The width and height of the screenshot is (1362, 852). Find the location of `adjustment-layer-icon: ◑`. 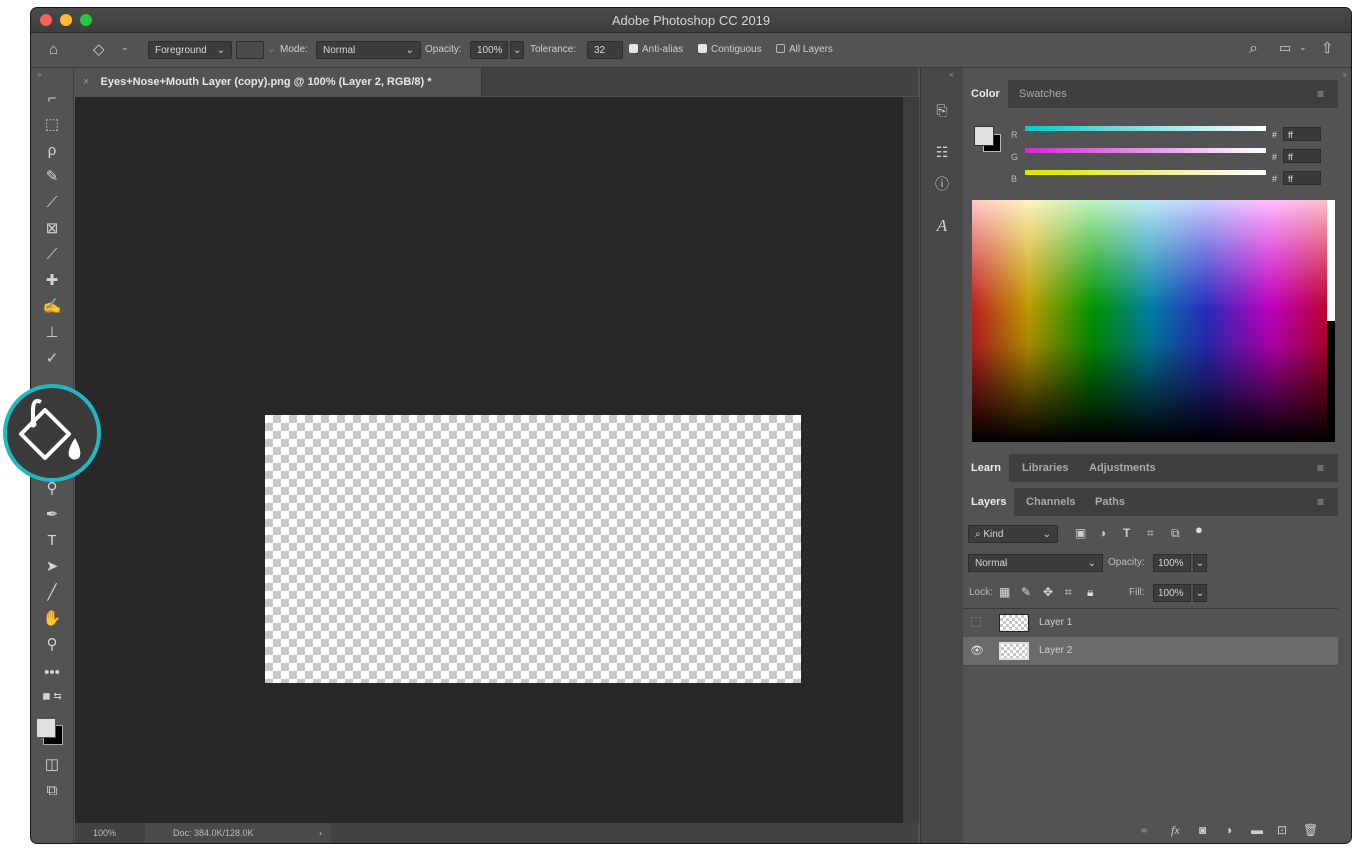

adjustment-layer-icon: ◑ is located at coordinates (1228, 830).